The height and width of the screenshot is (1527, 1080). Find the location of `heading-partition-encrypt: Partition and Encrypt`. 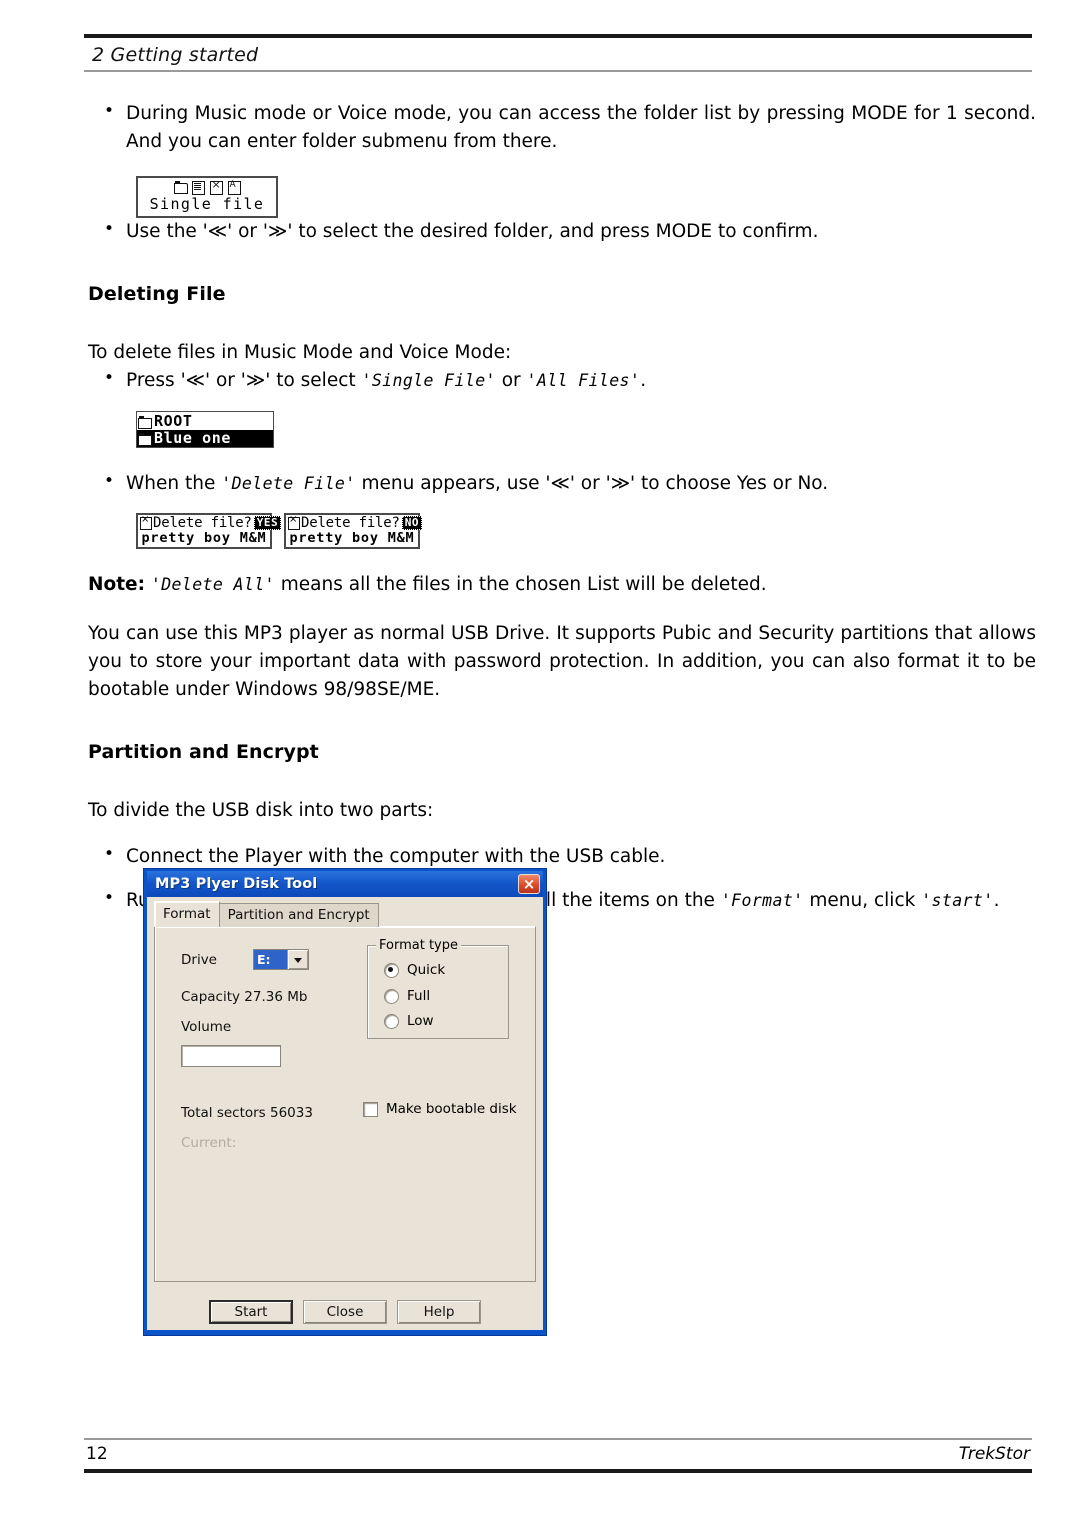

heading-partition-encrypt: Partition and Encrypt is located at coordinates (203, 751).